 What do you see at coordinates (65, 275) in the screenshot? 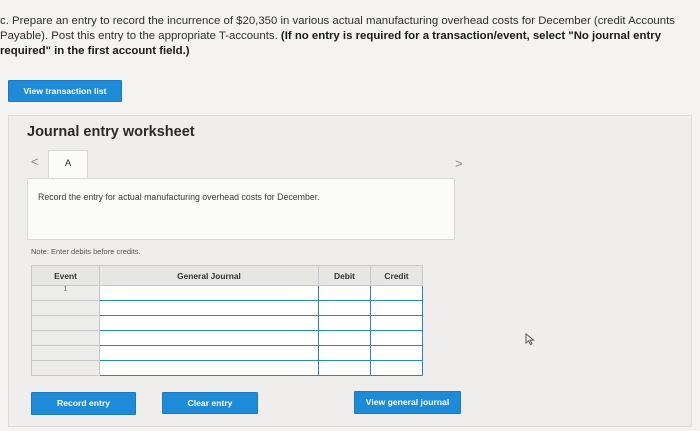
I see `header-event: Event` at bounding box center [65, 275].